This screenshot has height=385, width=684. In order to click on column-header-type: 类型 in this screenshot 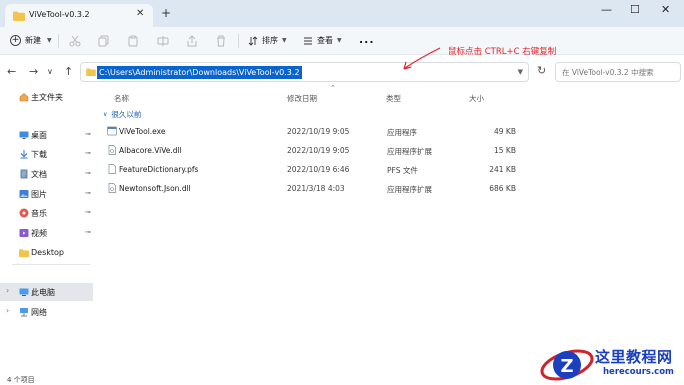, I will do `click(393, 98)`.